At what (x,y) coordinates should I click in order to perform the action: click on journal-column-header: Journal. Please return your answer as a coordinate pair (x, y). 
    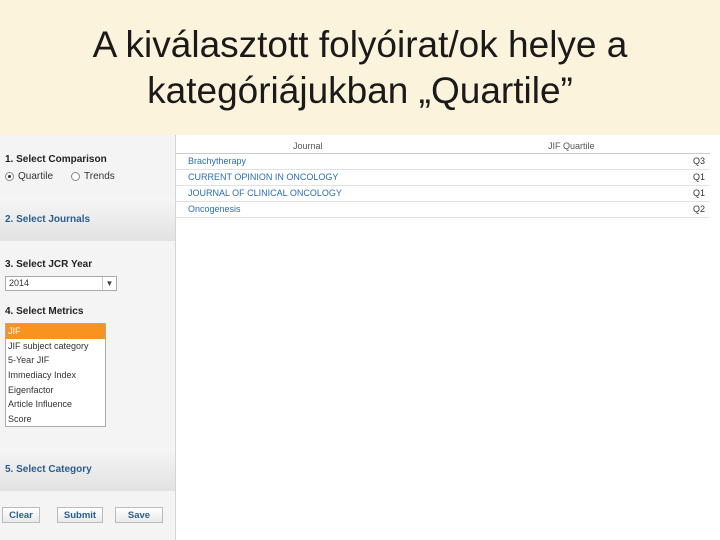
    Looking at the image, I should click on (308, 146).